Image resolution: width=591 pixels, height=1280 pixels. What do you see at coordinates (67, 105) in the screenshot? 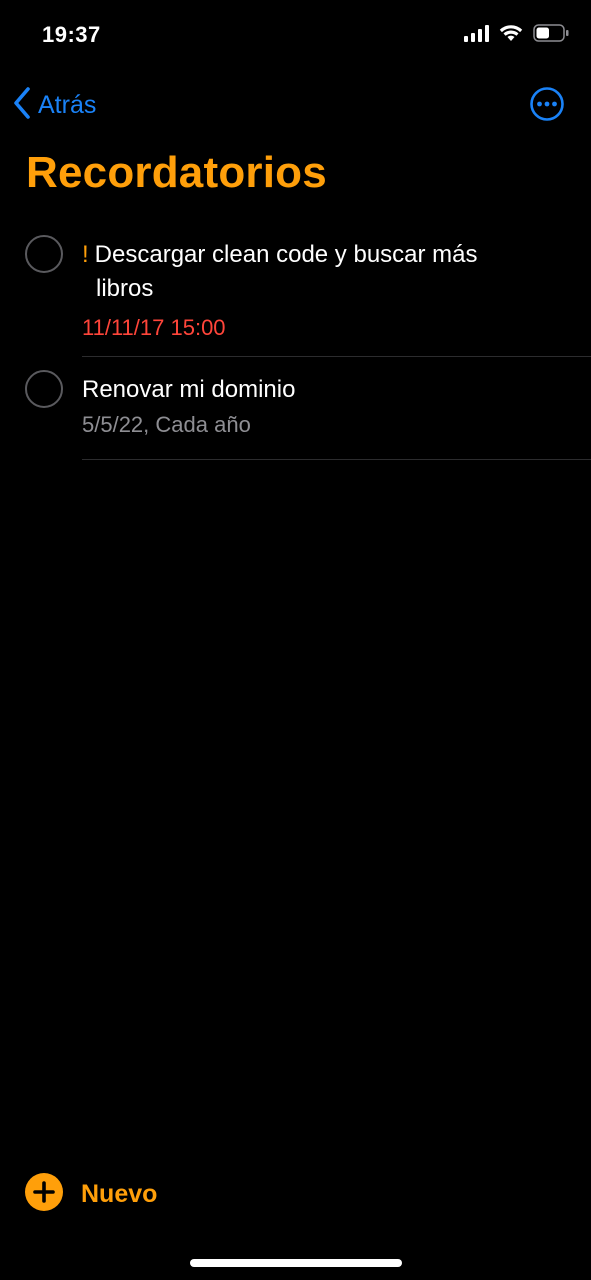
I see `back-label: Atrás` at bounding box center [67, 105].